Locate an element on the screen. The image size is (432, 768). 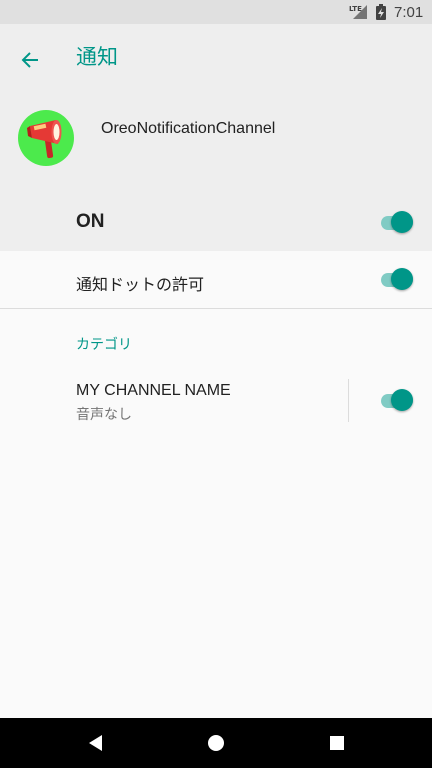
back-button is located at coordinates (30, 60).